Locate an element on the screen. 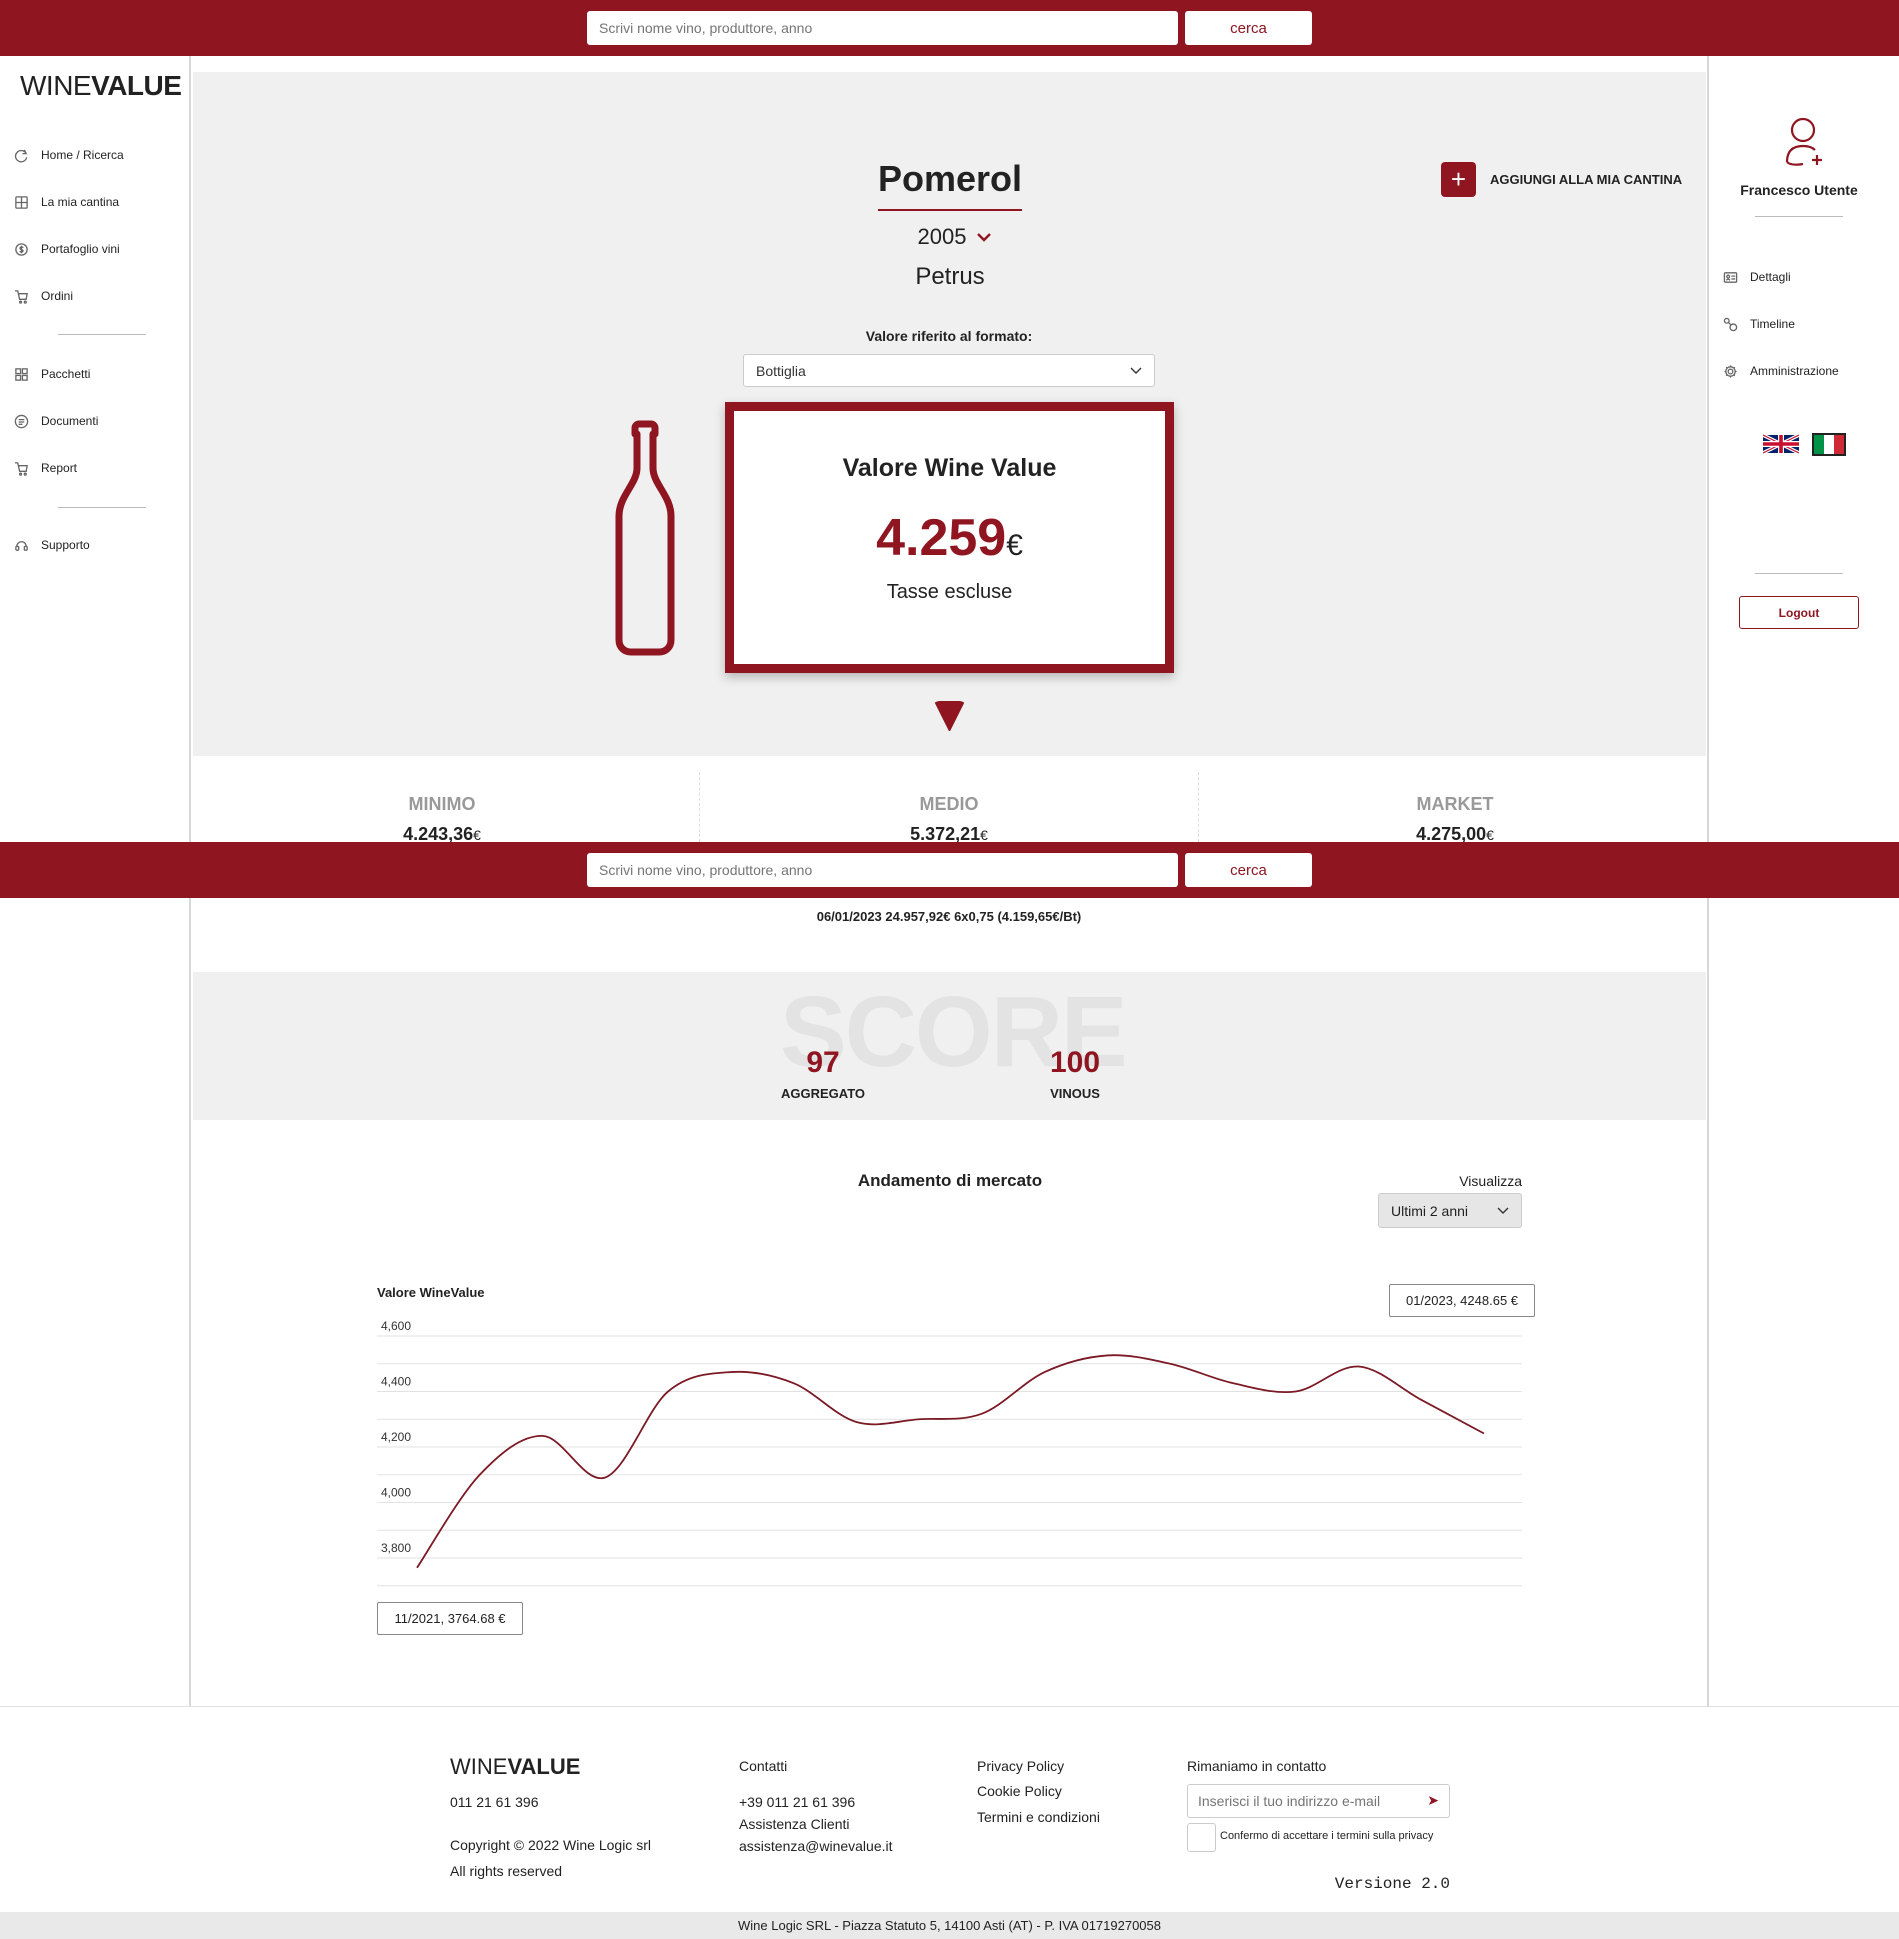 The image size is (1899, 1939). sidebar-item-packages: Pacchetti is located at coordinates (52, 374).